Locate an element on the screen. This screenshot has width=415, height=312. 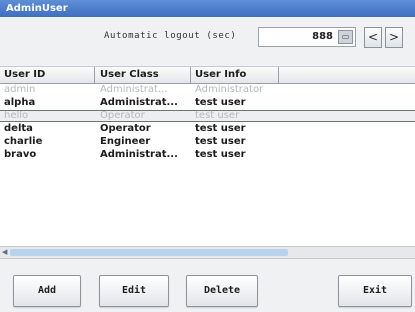
table-row: delta Operator test user is located at coordinates (207, 129).